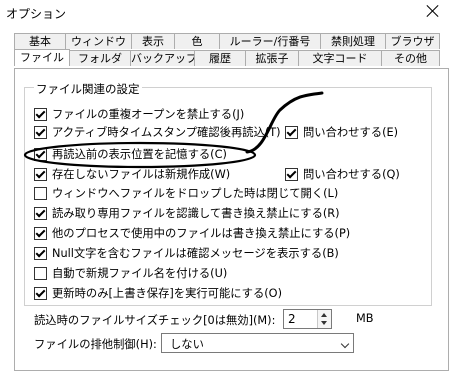 Image resolution: width=451 pixels, height=377 pixels. I want to click on checkbox-auto-filename: 自動で新規ファイル名を付ける(U), so click(130, 273).